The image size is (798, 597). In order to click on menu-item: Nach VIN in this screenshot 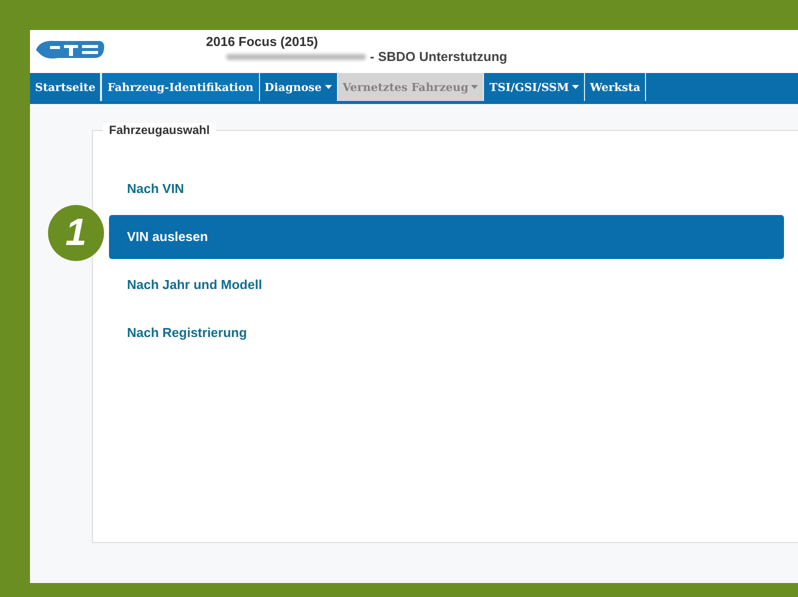, I will do `click(446, 189)`.